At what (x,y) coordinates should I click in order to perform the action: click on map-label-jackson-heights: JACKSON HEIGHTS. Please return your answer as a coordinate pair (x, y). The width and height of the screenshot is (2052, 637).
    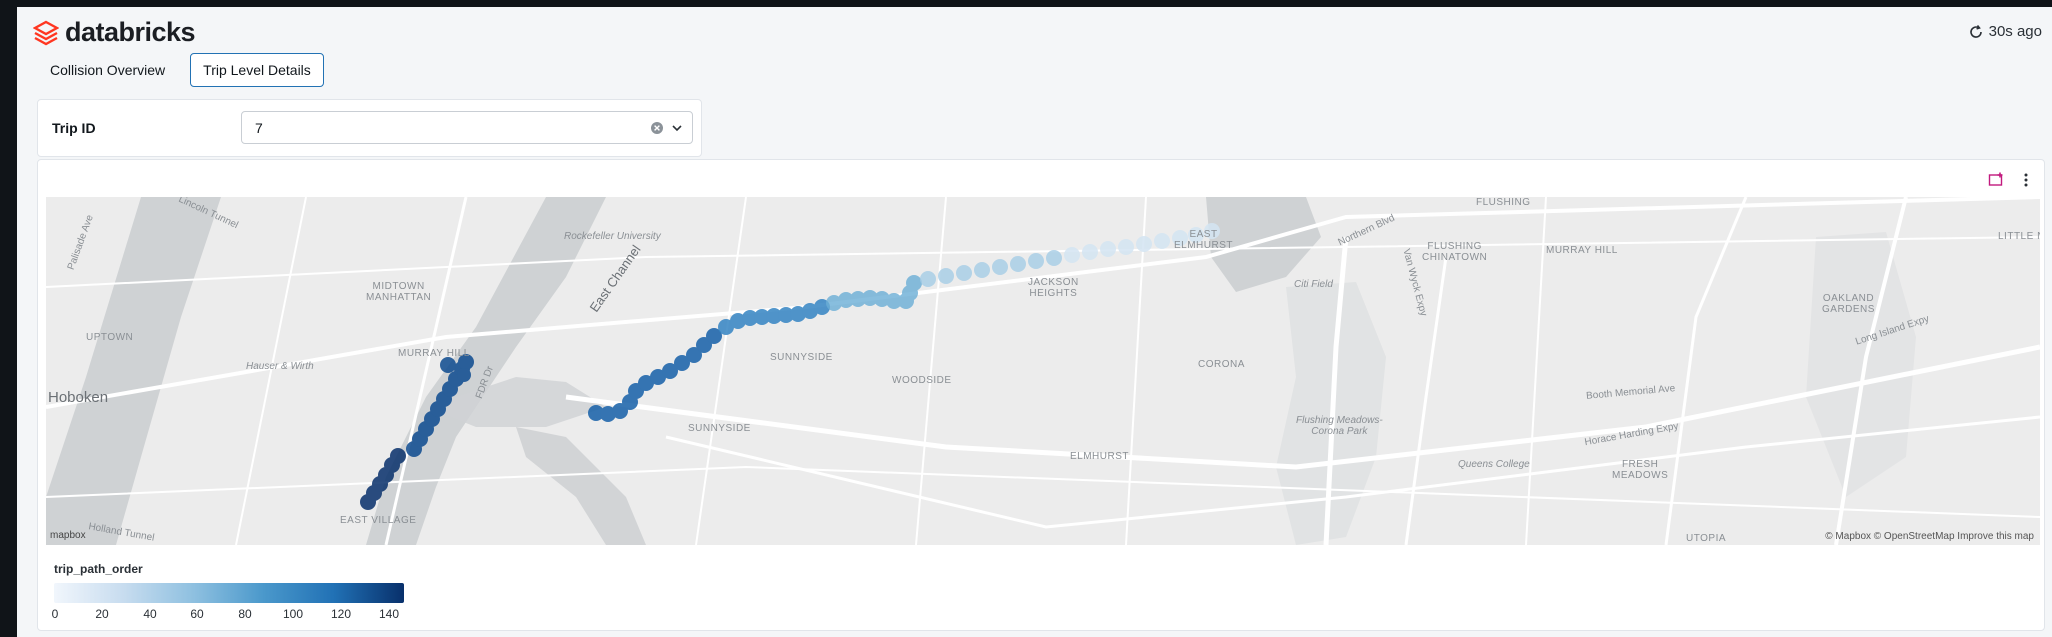
    Looking at the image, I should click on (1053, 288).